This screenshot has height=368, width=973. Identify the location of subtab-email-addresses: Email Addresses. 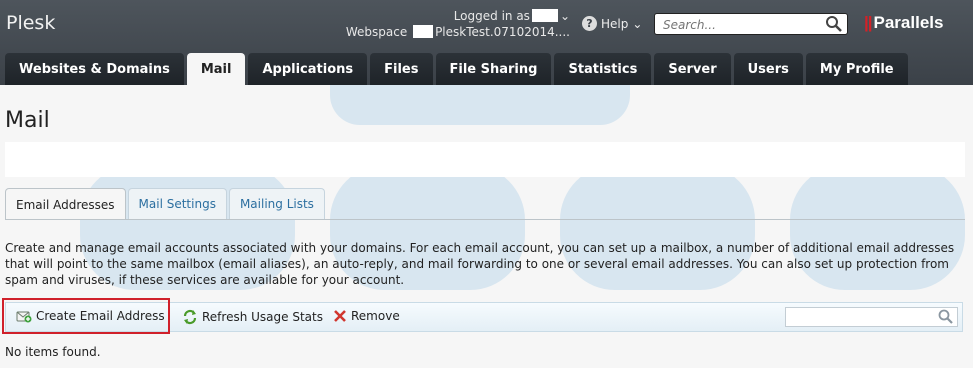
(65, 204).